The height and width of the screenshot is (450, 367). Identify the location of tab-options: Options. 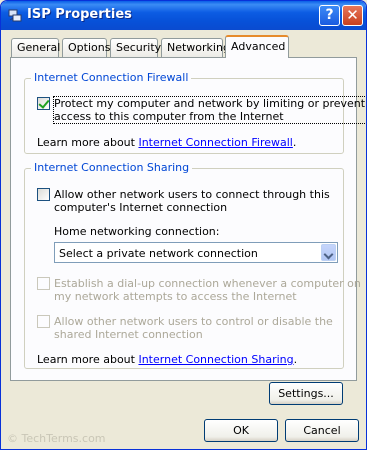
(86, 47).